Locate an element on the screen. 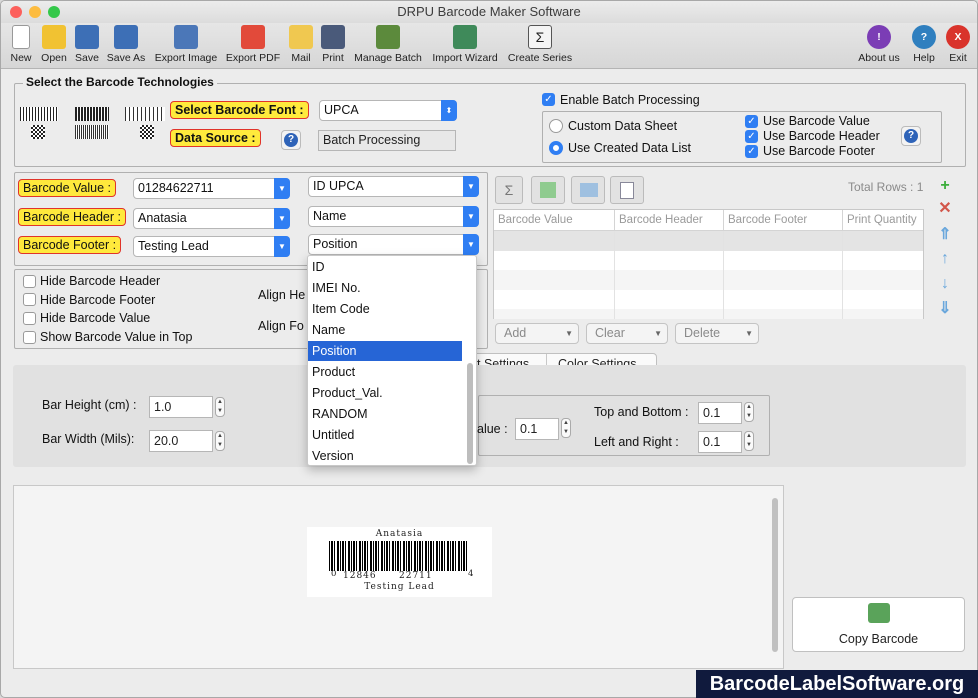  import-wizard-label: Import Wizard is located at coordinates (465, 58).